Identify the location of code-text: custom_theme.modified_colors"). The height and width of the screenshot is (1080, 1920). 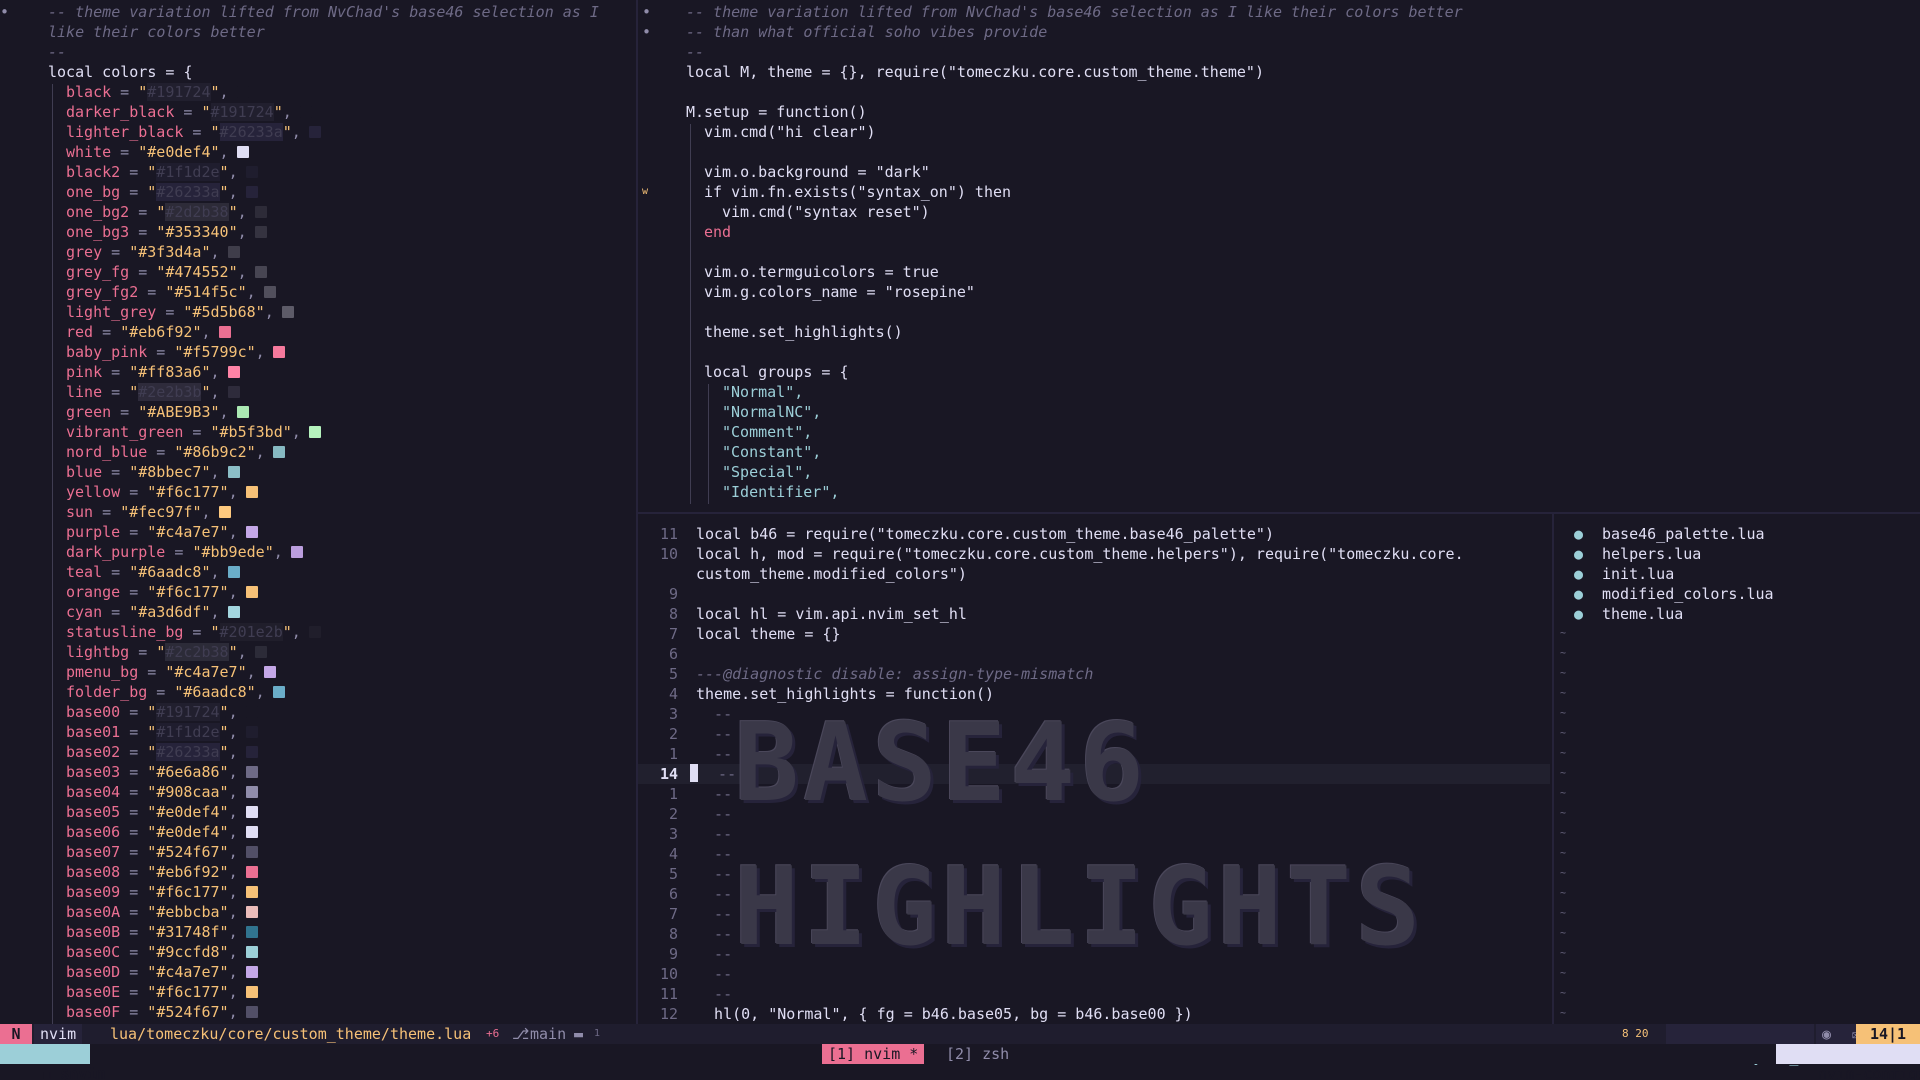
(831, 574).